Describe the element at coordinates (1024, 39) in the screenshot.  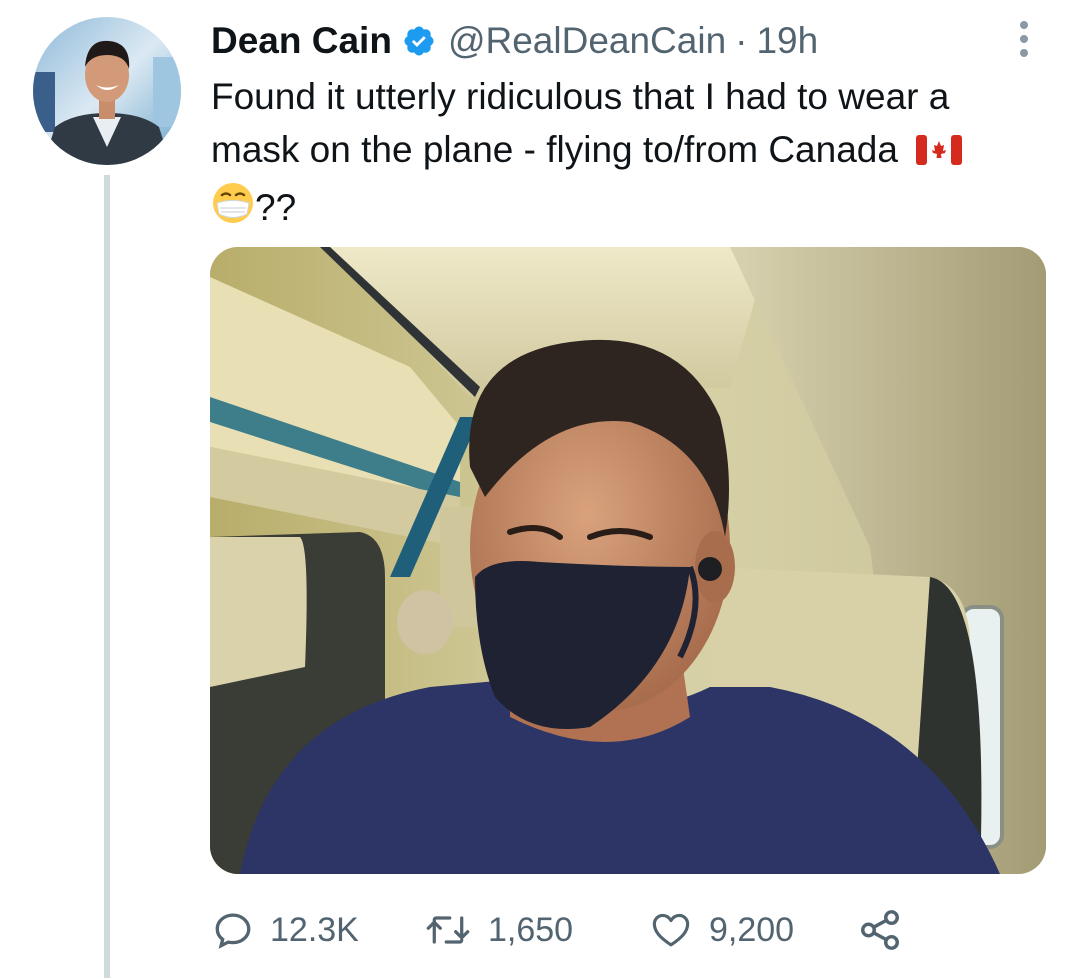
I see `more-options-icon` at that location.